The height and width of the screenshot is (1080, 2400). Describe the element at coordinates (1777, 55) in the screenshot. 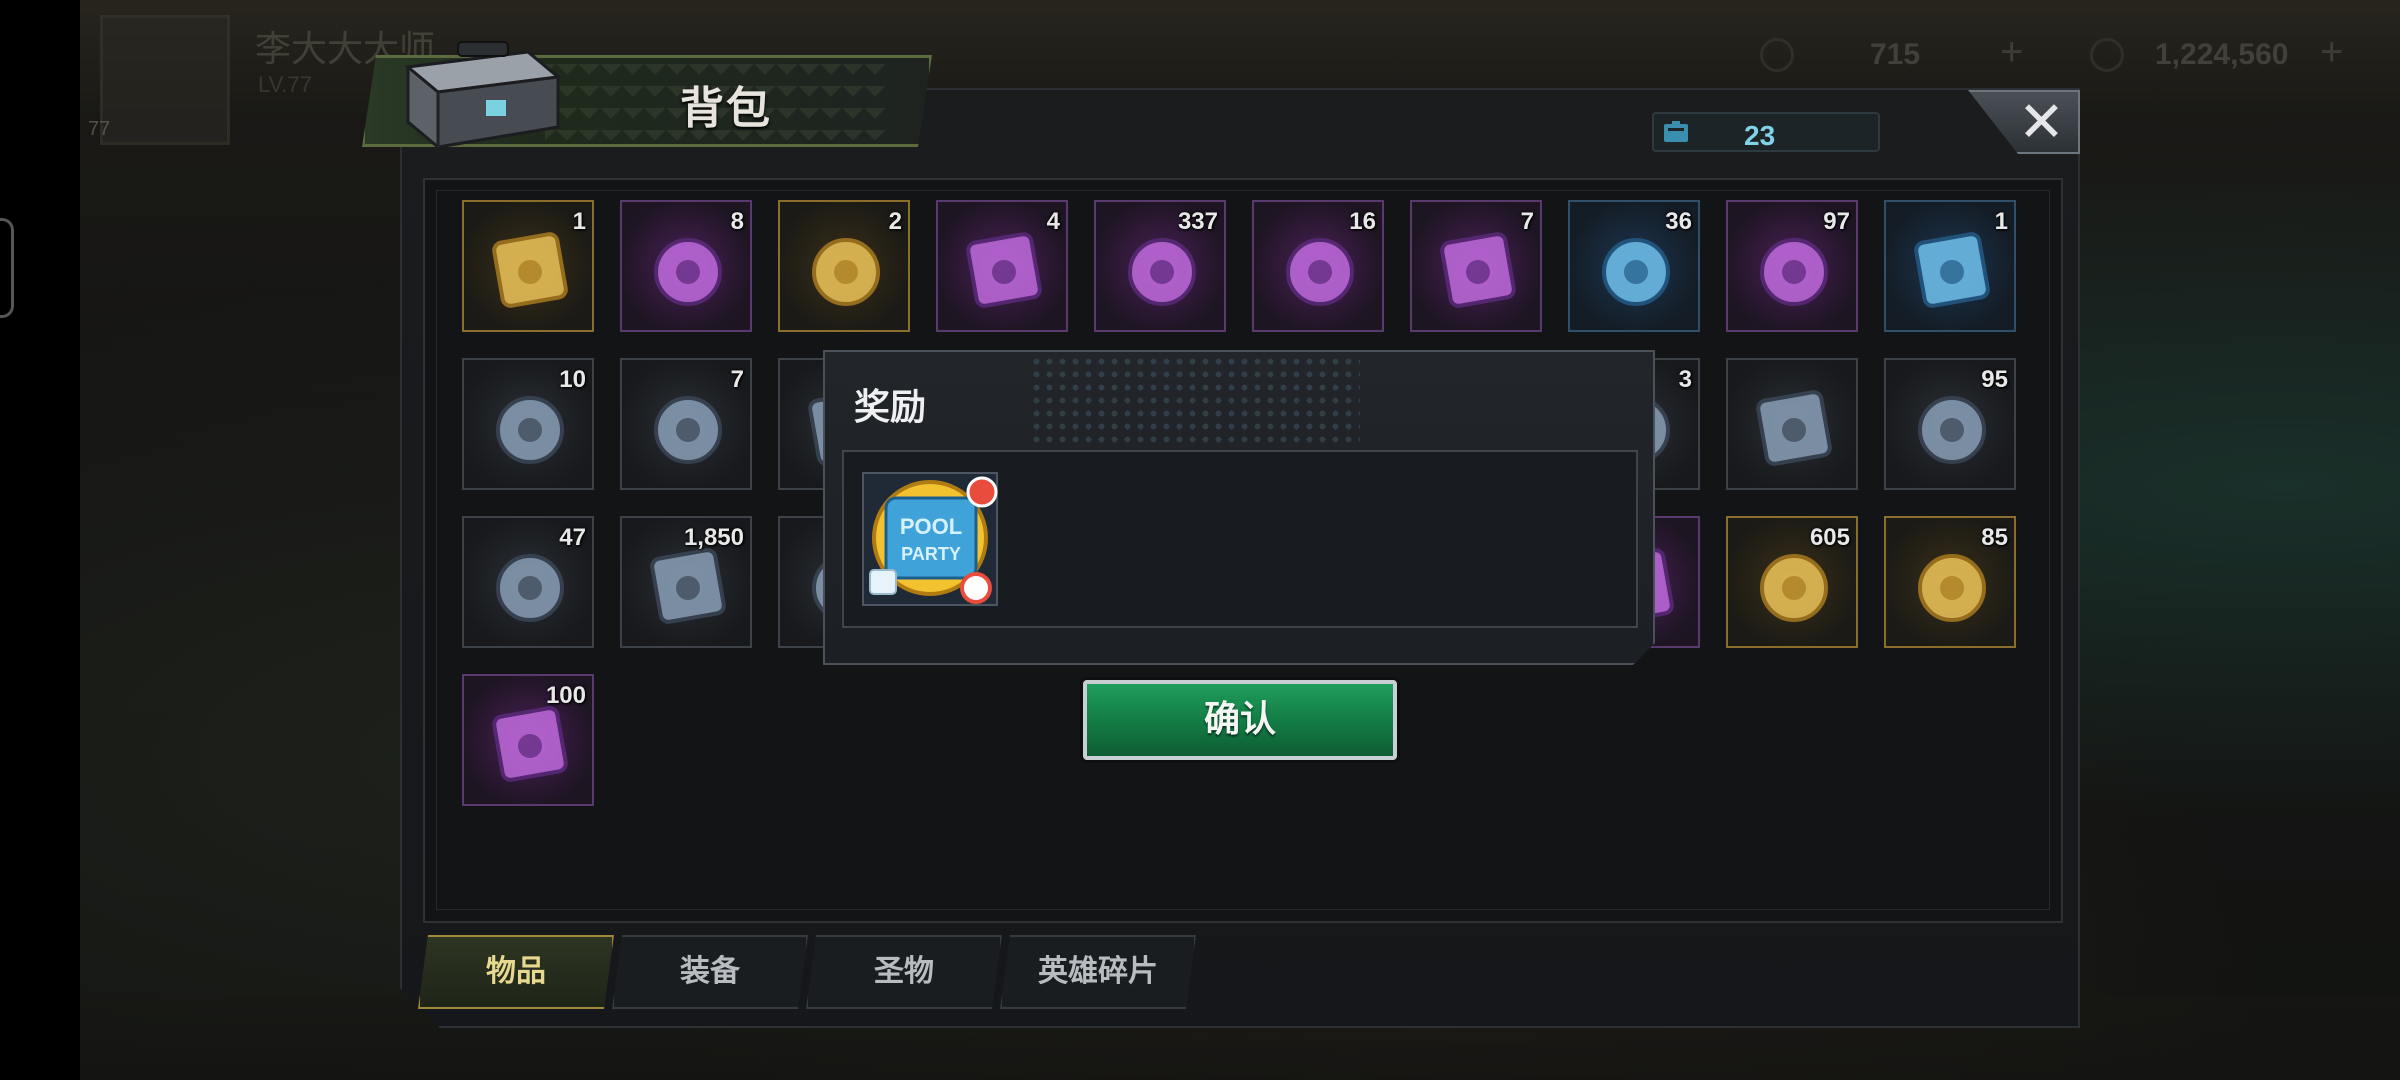

I see `resource-1-icon` at that location.